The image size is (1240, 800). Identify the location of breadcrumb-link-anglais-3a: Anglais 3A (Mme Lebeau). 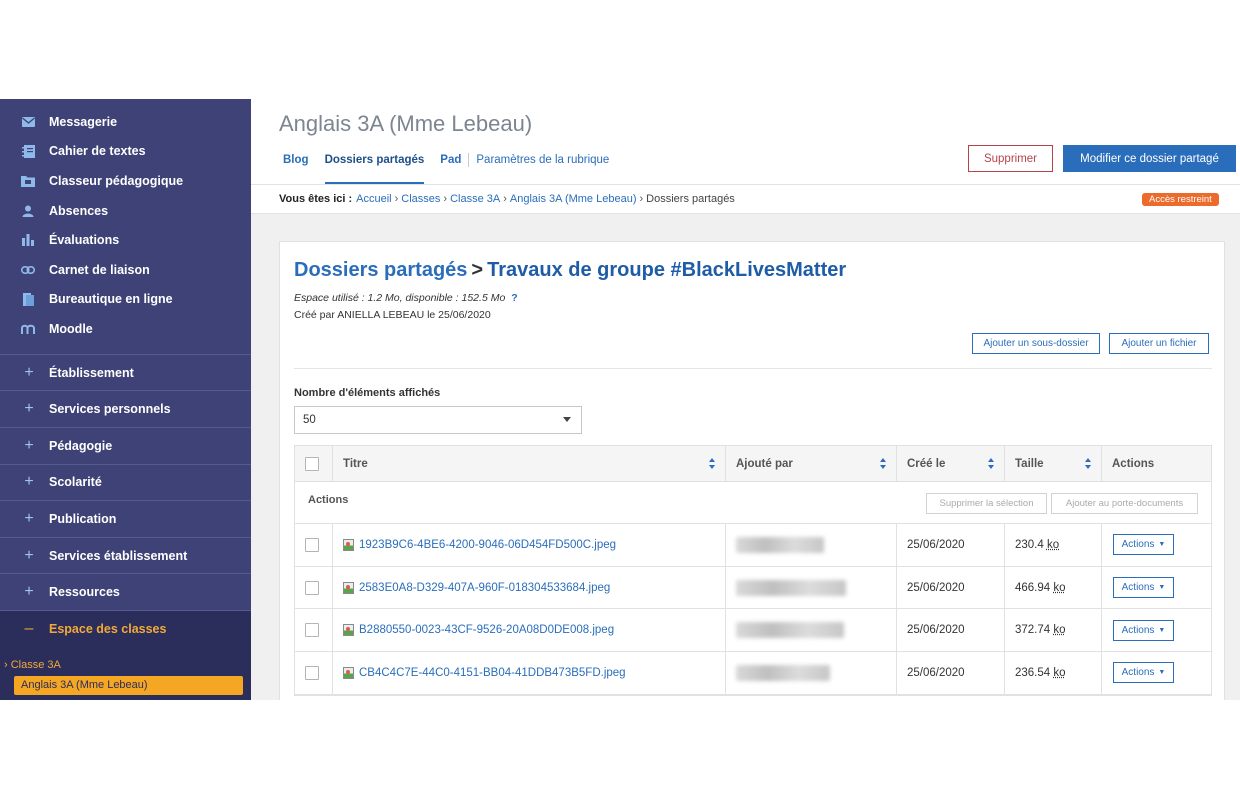
(573, 199).